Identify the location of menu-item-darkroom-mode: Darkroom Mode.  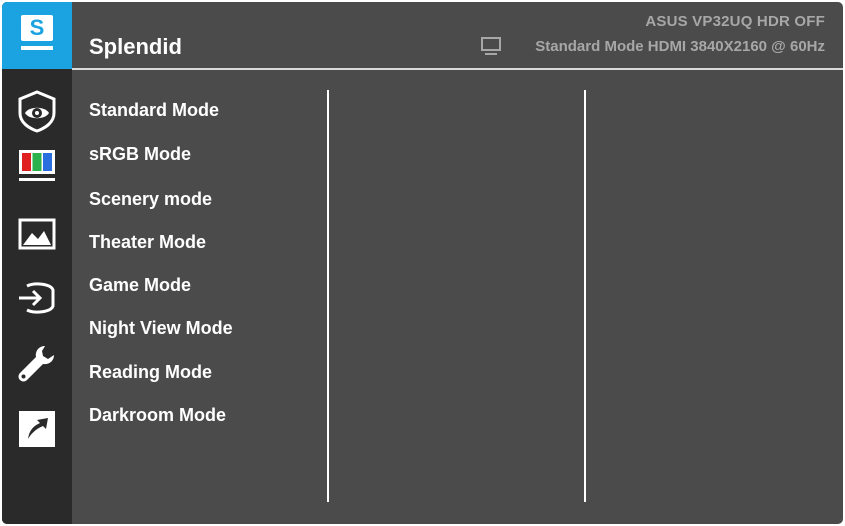
(157, 415).